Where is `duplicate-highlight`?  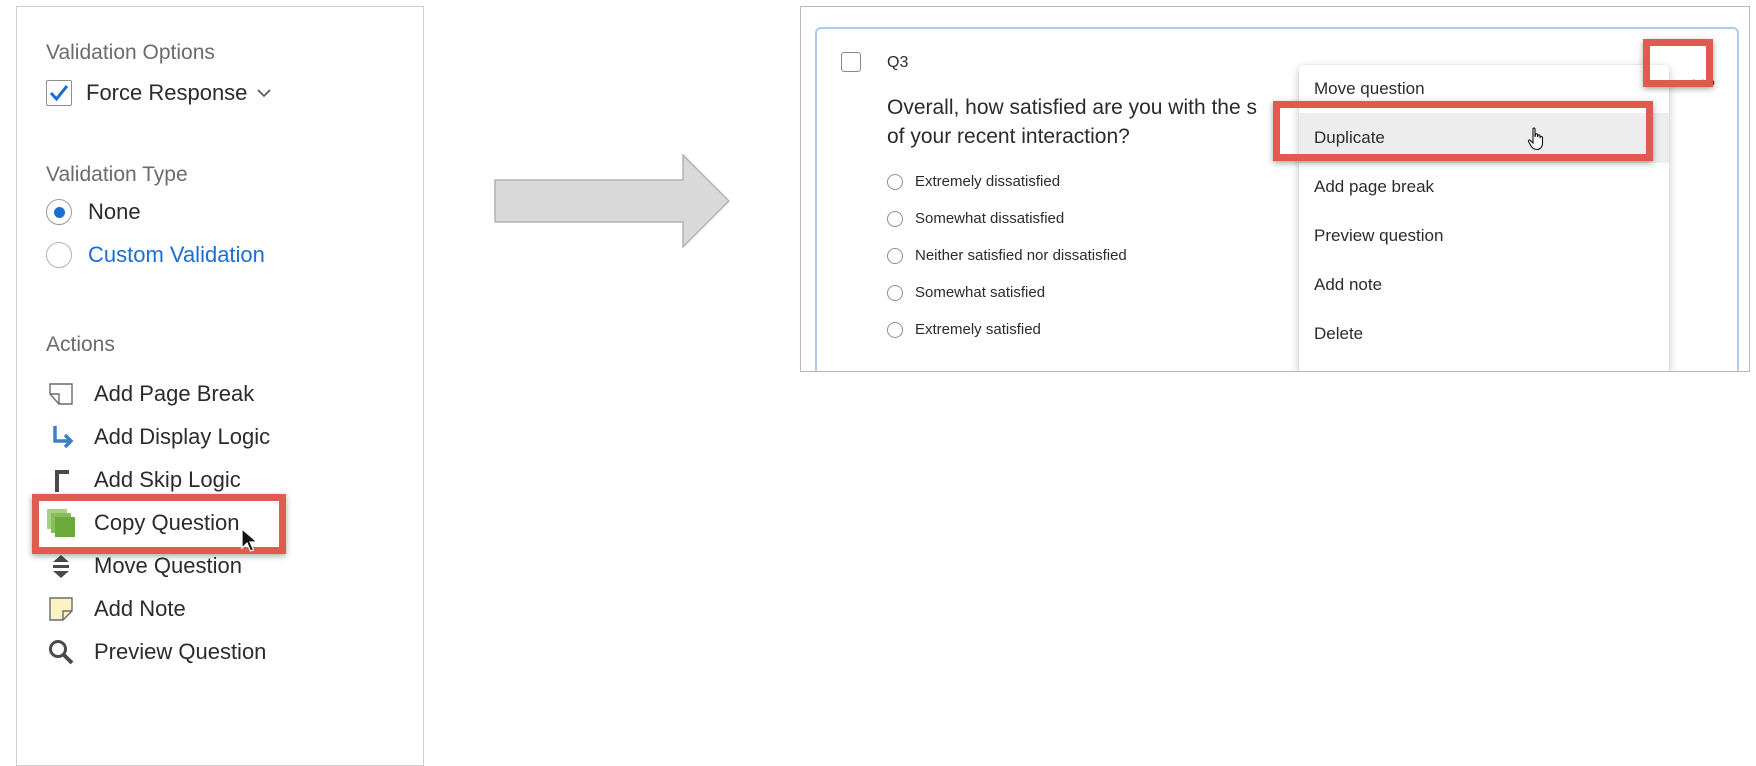
duplicate-highlight is located at coordinates (1463, 131).